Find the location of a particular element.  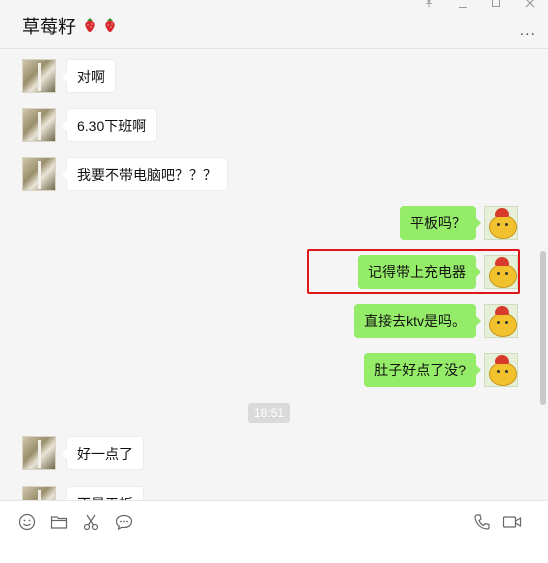

highlight-box is located at coordinates (413, 271).